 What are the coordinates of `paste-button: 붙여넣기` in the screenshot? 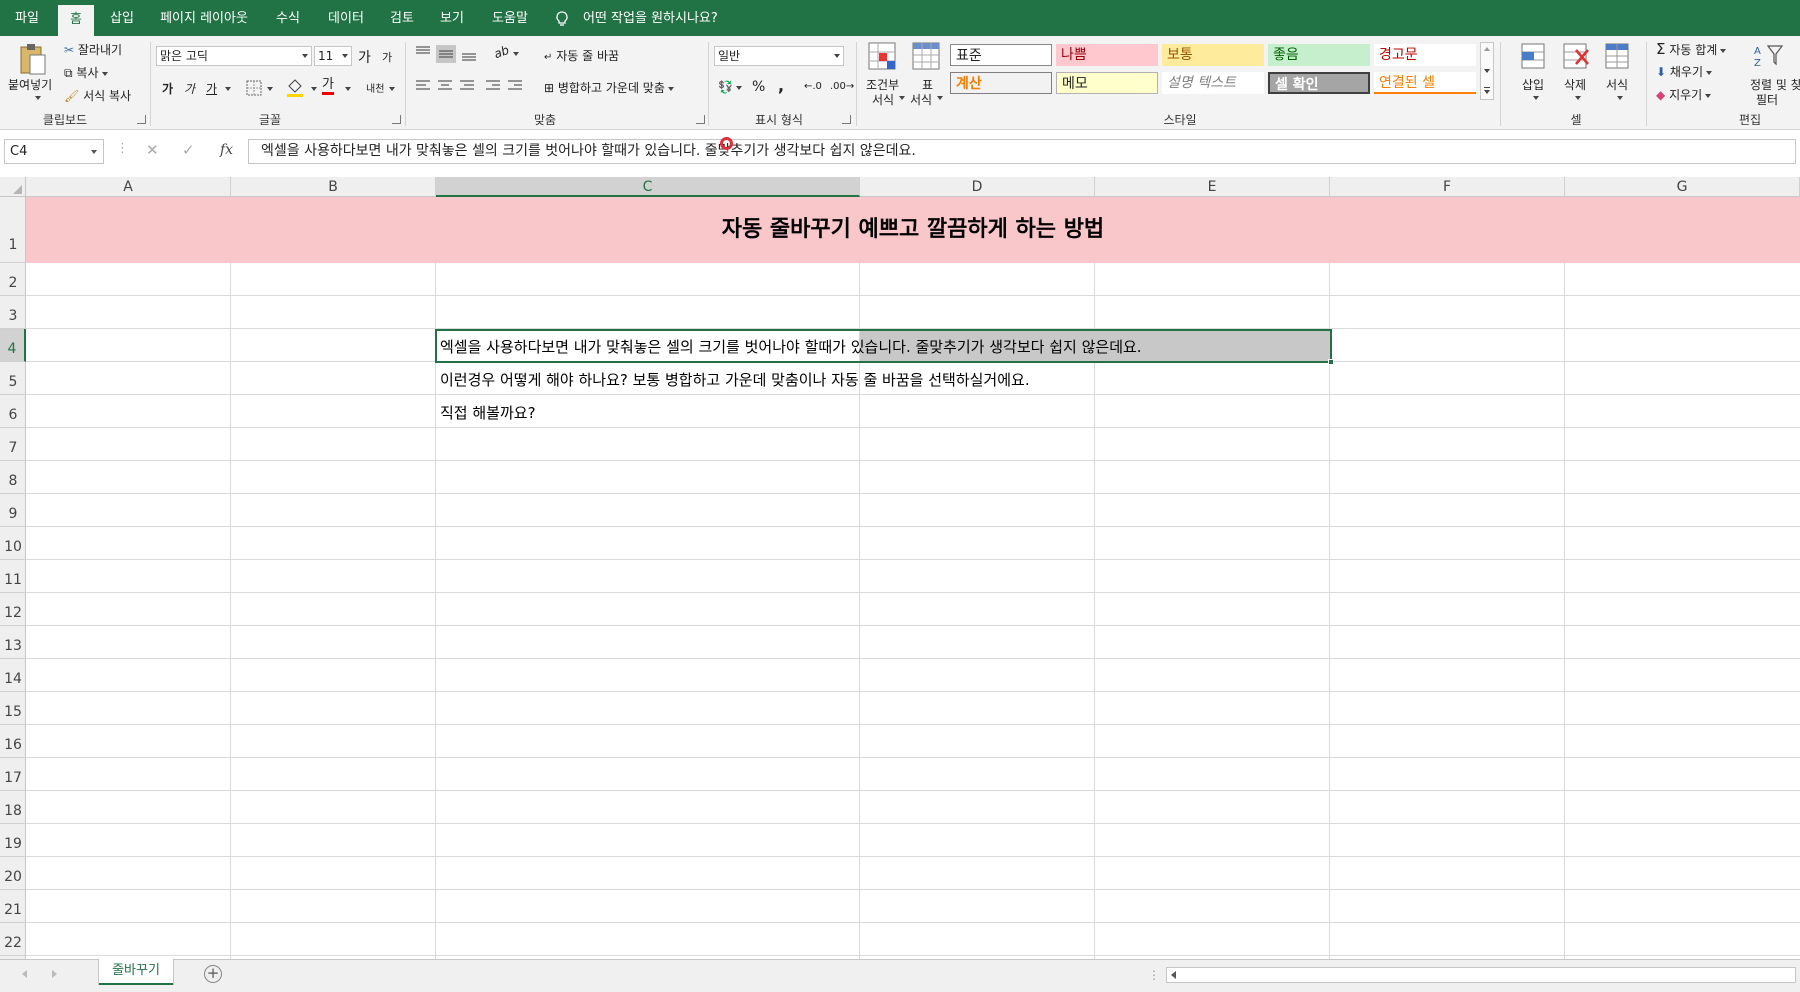 It's located at (30, 84).